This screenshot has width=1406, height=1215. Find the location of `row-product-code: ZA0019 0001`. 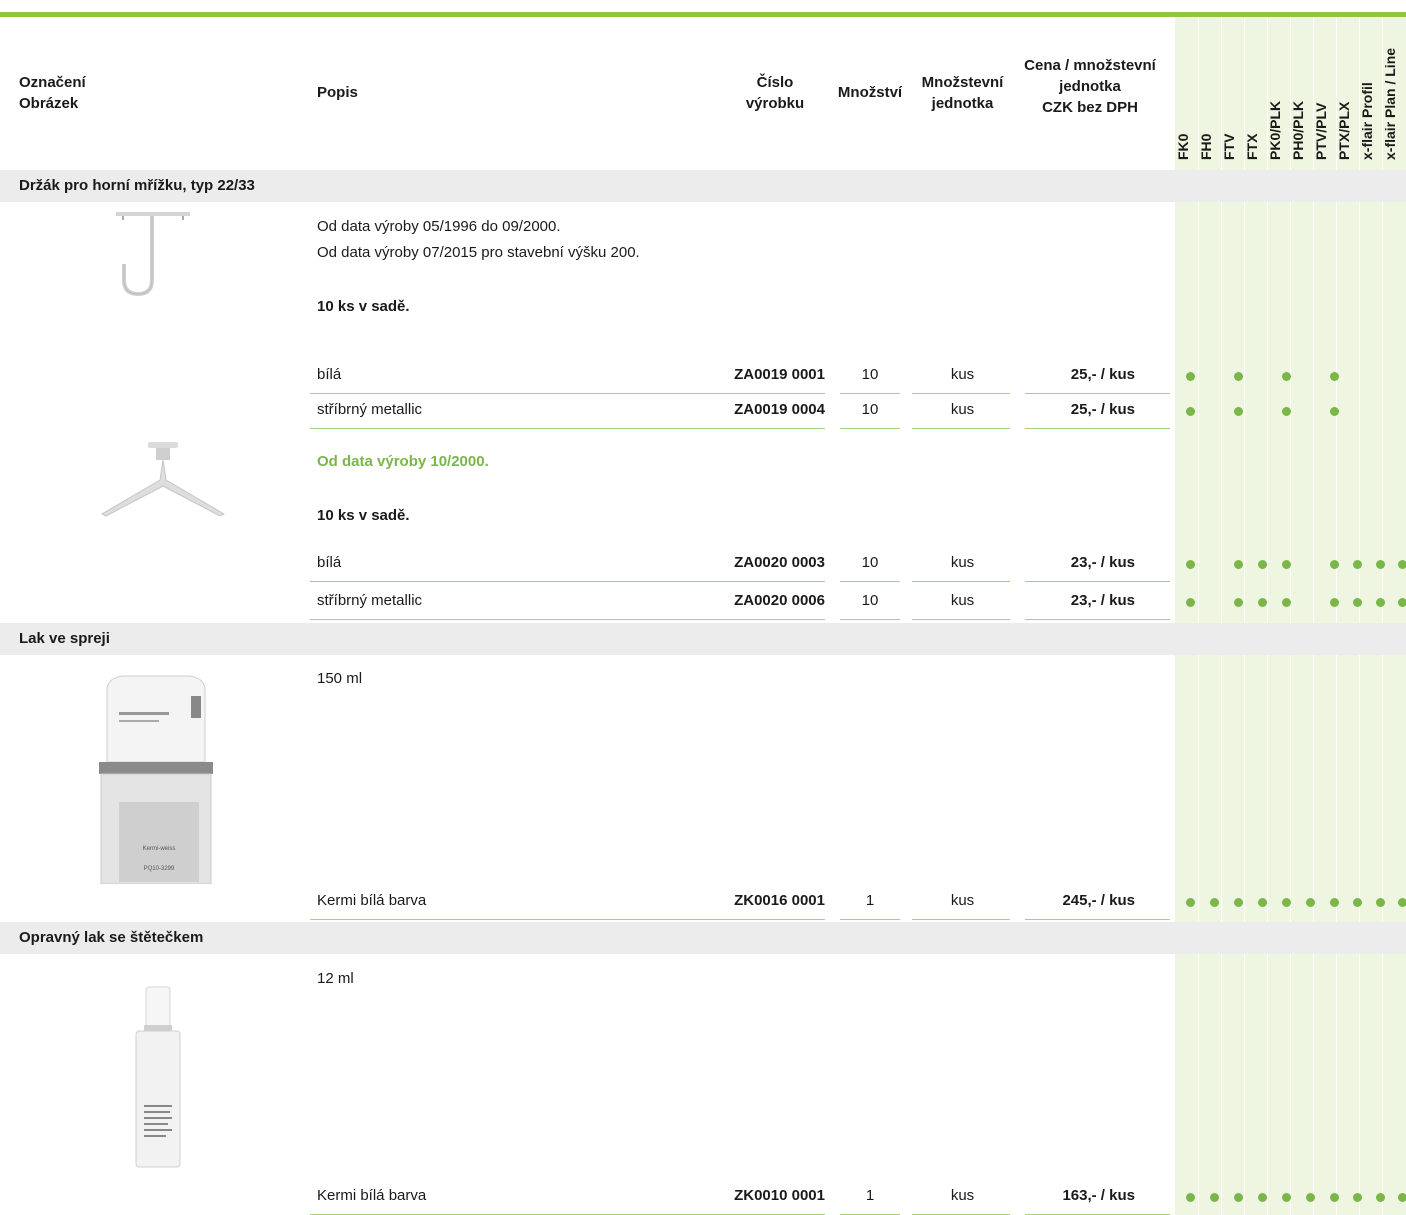

row-product-code: ZA0019 0001 is located at coordinates (779, 374).